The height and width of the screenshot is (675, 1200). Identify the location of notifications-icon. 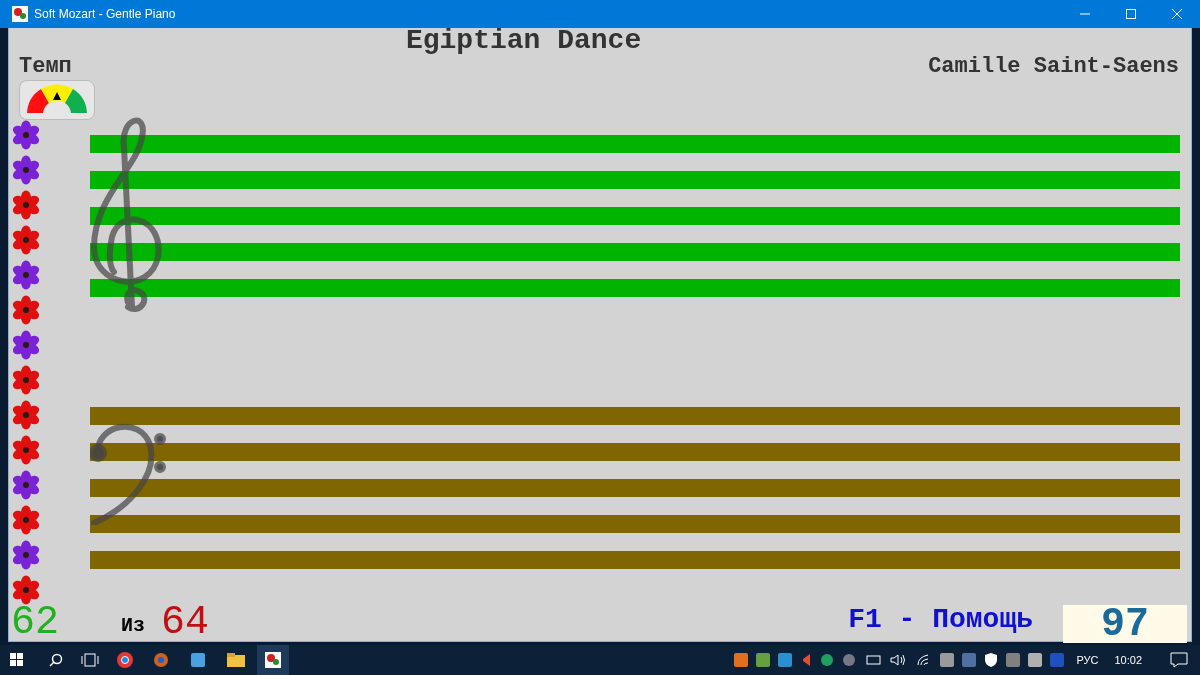
(1179, 660).